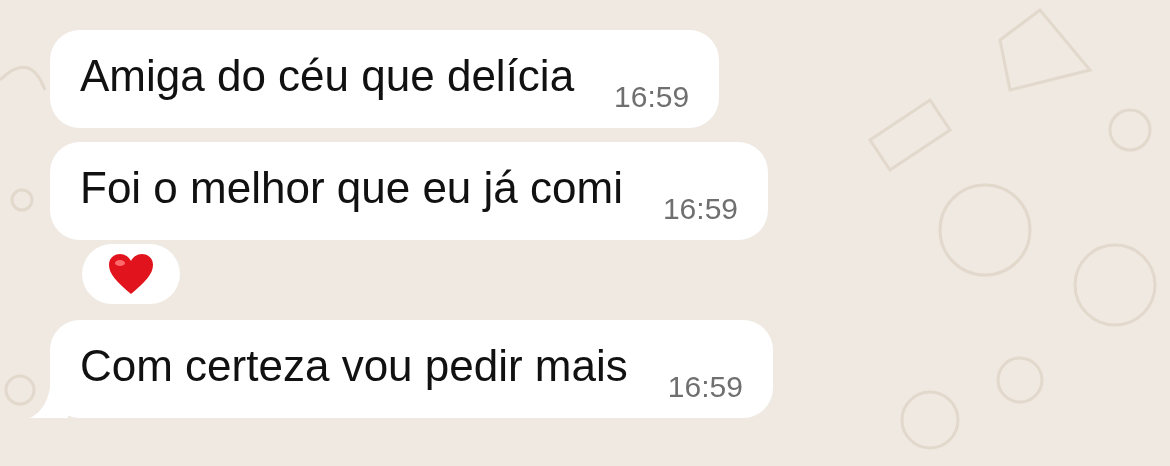 The image size is (1170, 466). What do you see at coordinates (354, 366) in the screenshot?
I see `message-text: Com certeza vou pedir mais` at bounding box center [354, 366].